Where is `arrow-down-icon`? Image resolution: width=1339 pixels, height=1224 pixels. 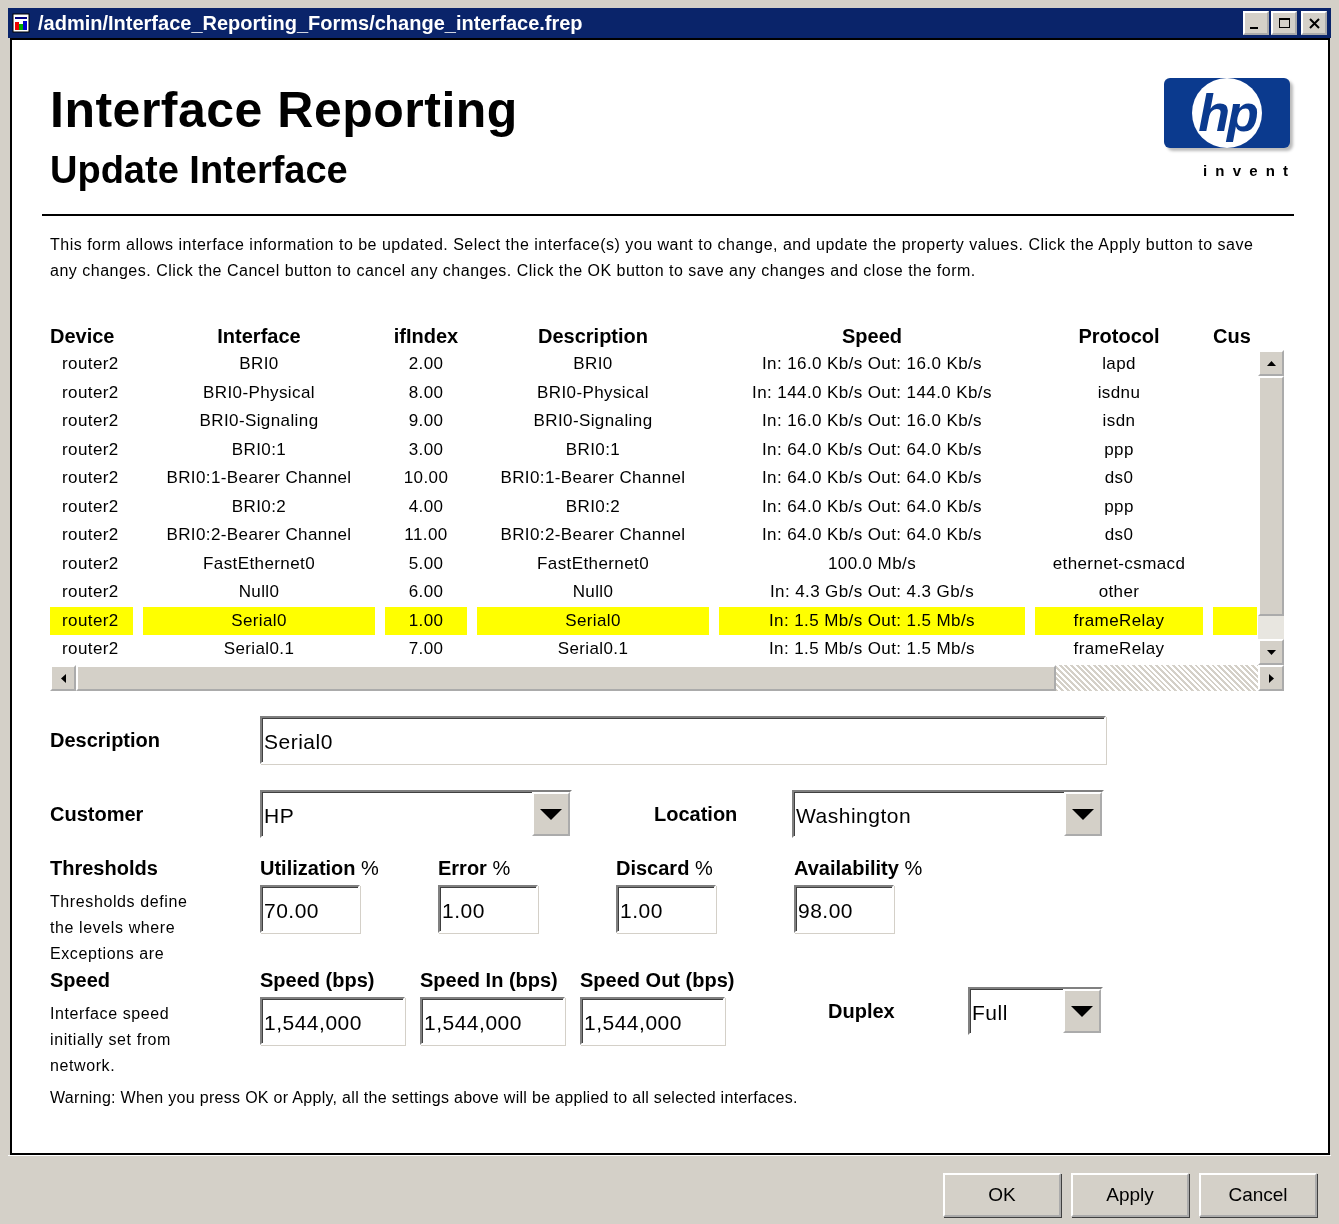
arrow-down-icon is located at coordinates (1271, 652).